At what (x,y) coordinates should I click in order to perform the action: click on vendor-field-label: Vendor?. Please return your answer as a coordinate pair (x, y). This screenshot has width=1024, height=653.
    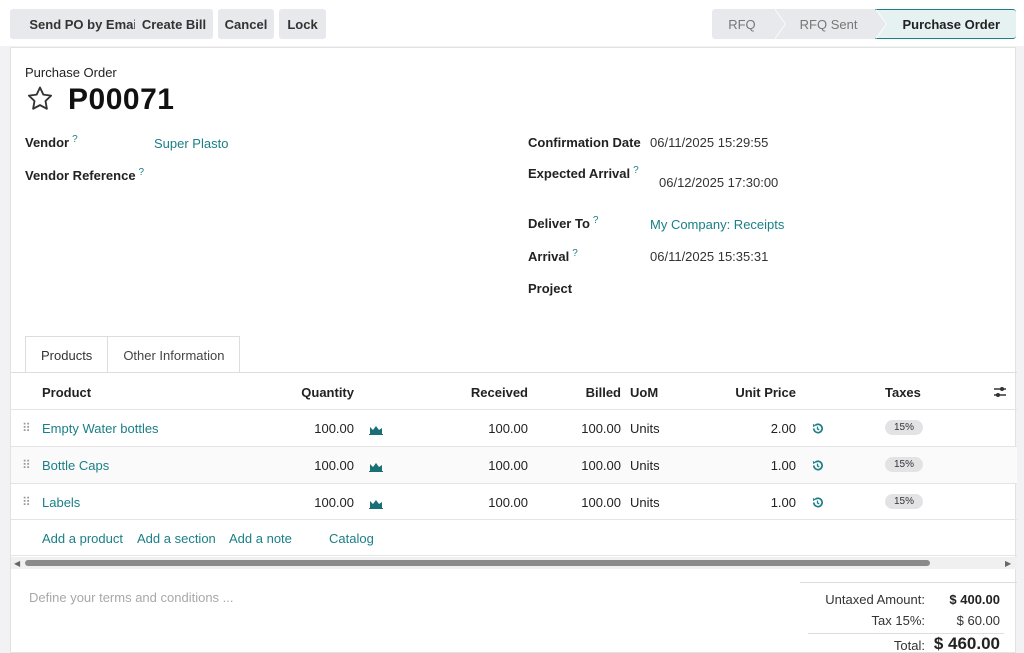
    Looking at the image, I should click on (51, 142).